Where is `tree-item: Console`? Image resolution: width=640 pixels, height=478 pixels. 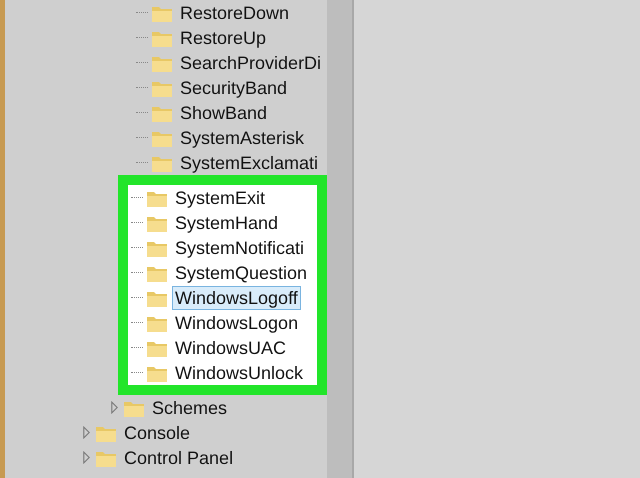
tree-item: Console is located at coordinates (157, 432).